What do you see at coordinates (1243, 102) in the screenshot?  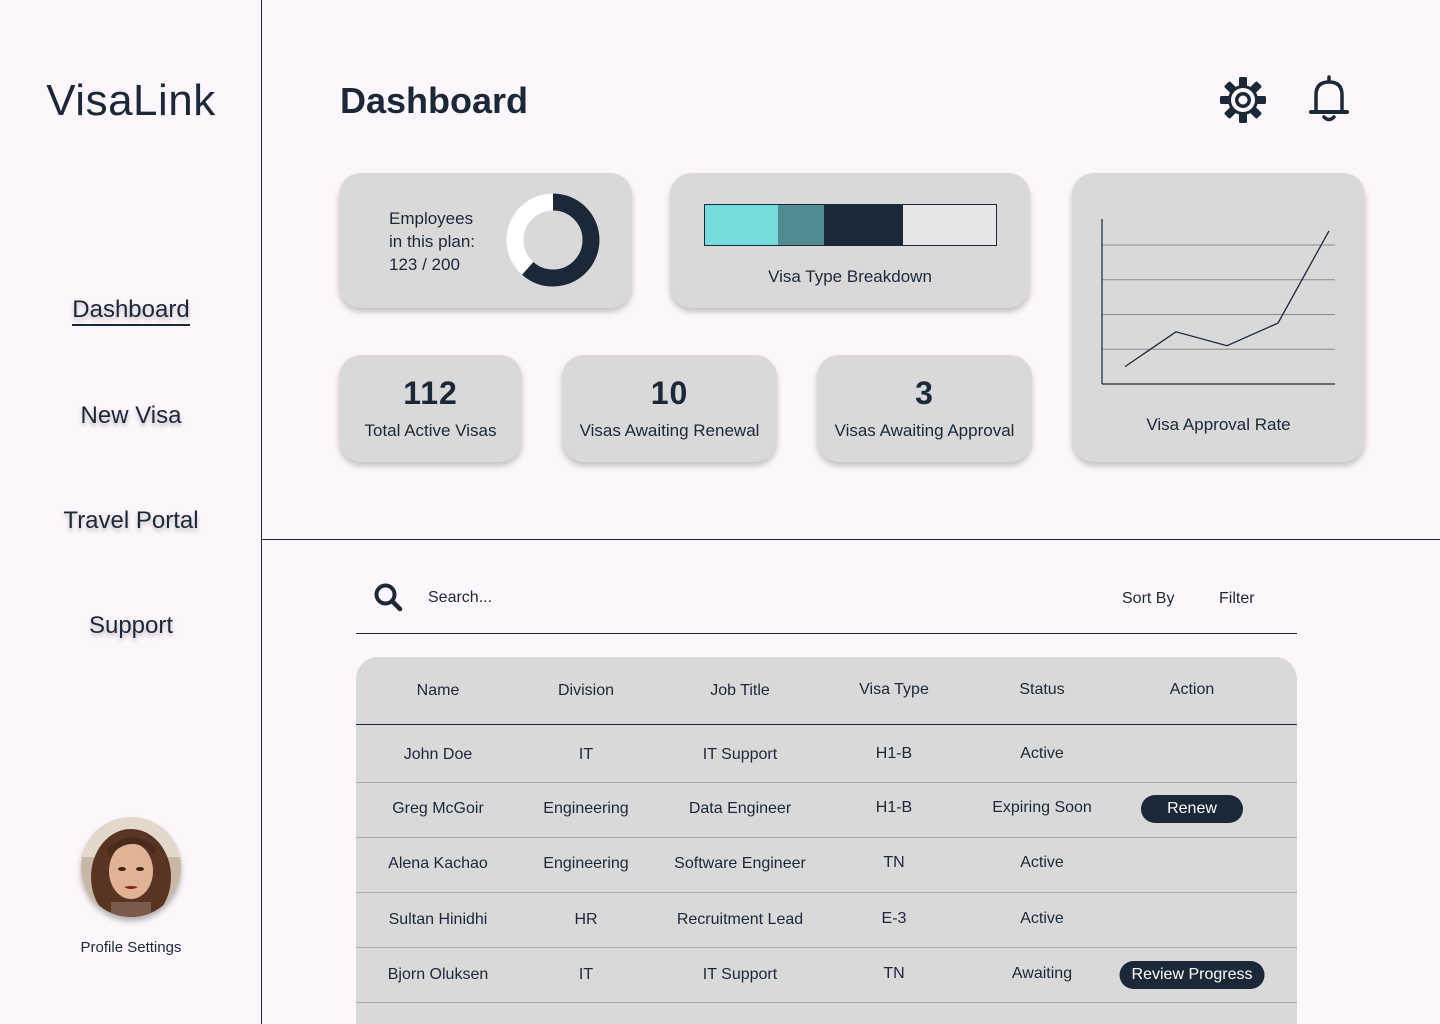 I see `gear-icon` at bounding box center [1243, 102].